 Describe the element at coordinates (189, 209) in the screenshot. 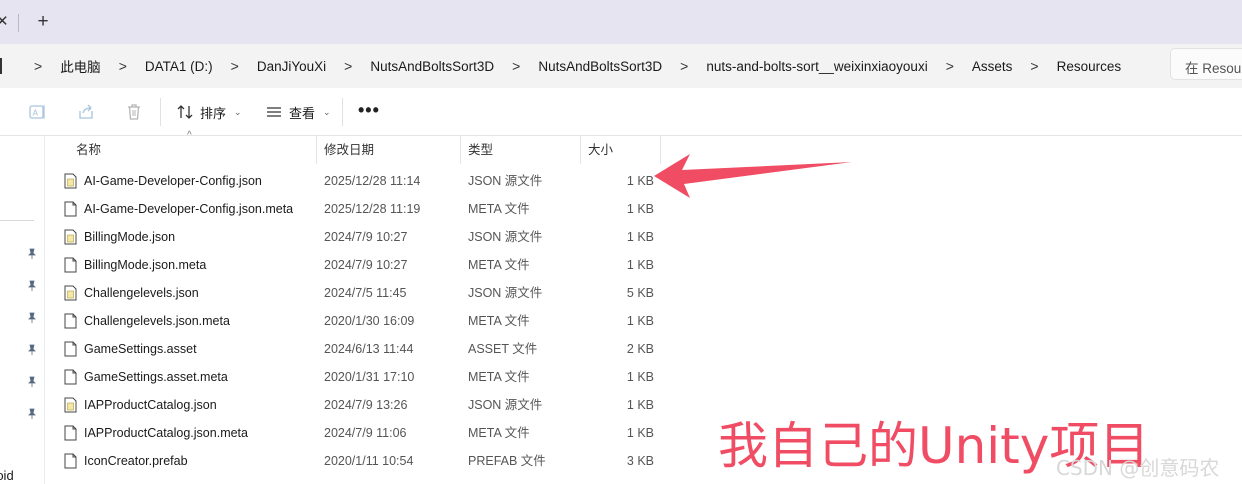

I see `file-name: AI-Game-Developer-Config.json.meta` at that location.